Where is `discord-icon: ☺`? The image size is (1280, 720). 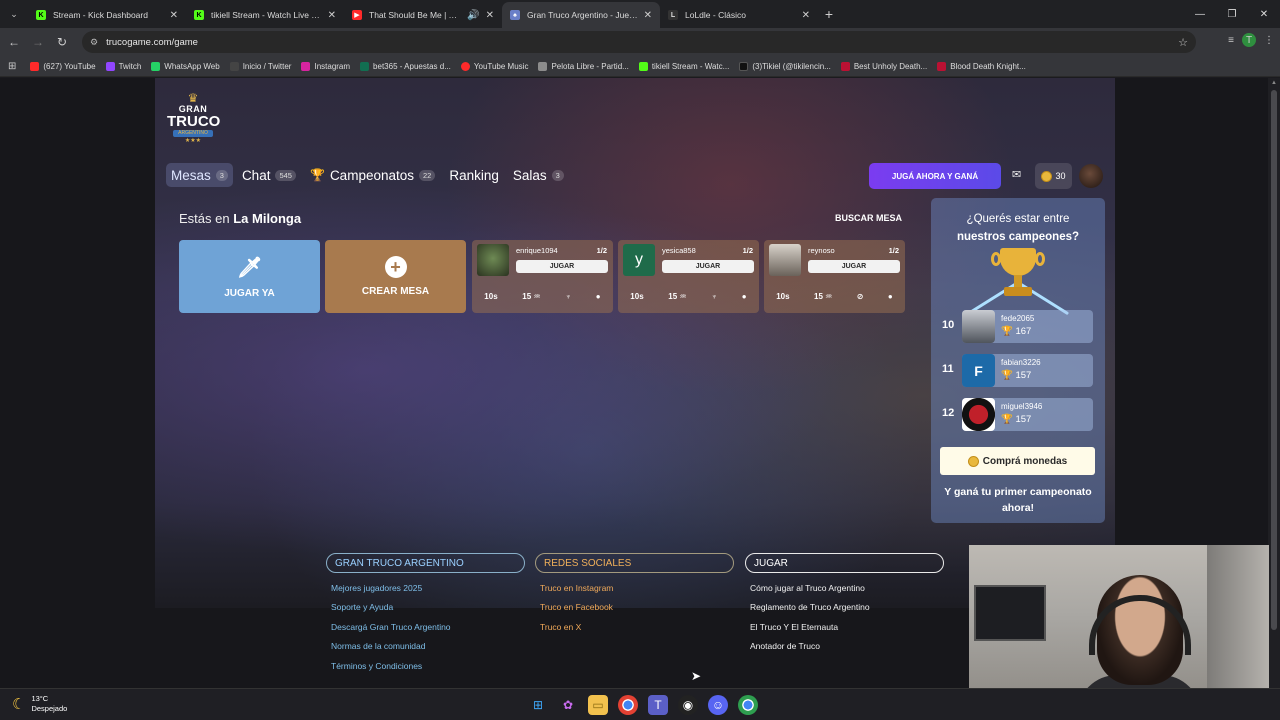
discord-icon: ☺ is located at coordinates (718, 705).